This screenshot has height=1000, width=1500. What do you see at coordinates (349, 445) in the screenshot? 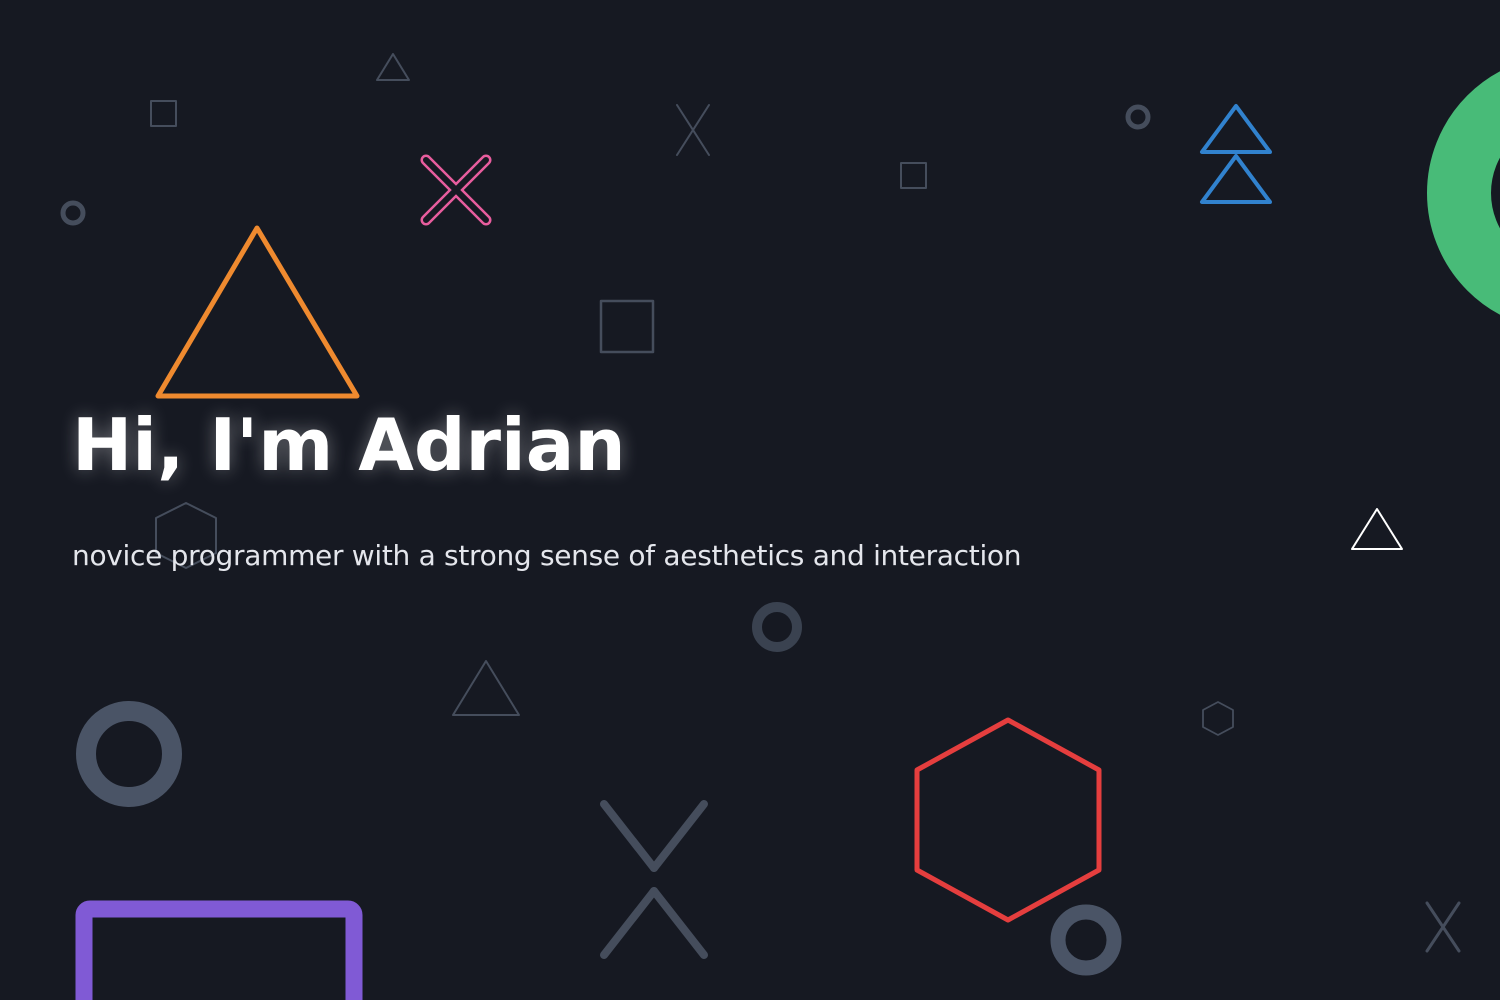
I see `page-title: Hi, I'm Adrian` at bounding box center [349, 445].